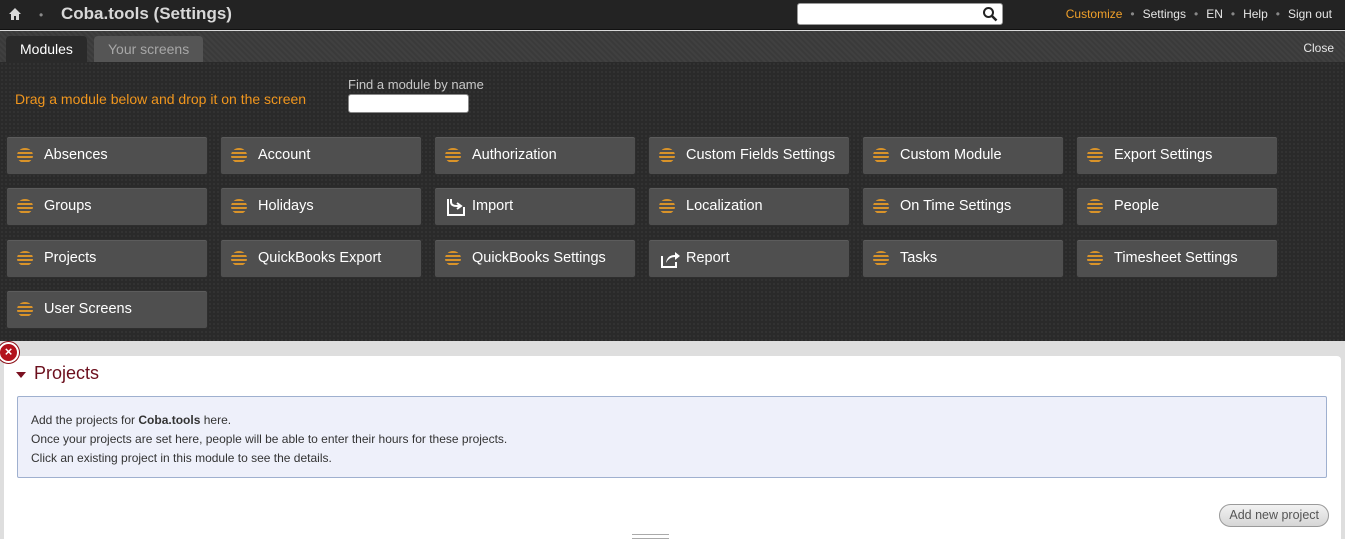  Describe the element at coordinates (493, 206) in the screenshot. I see `module-label: Import` at that location.